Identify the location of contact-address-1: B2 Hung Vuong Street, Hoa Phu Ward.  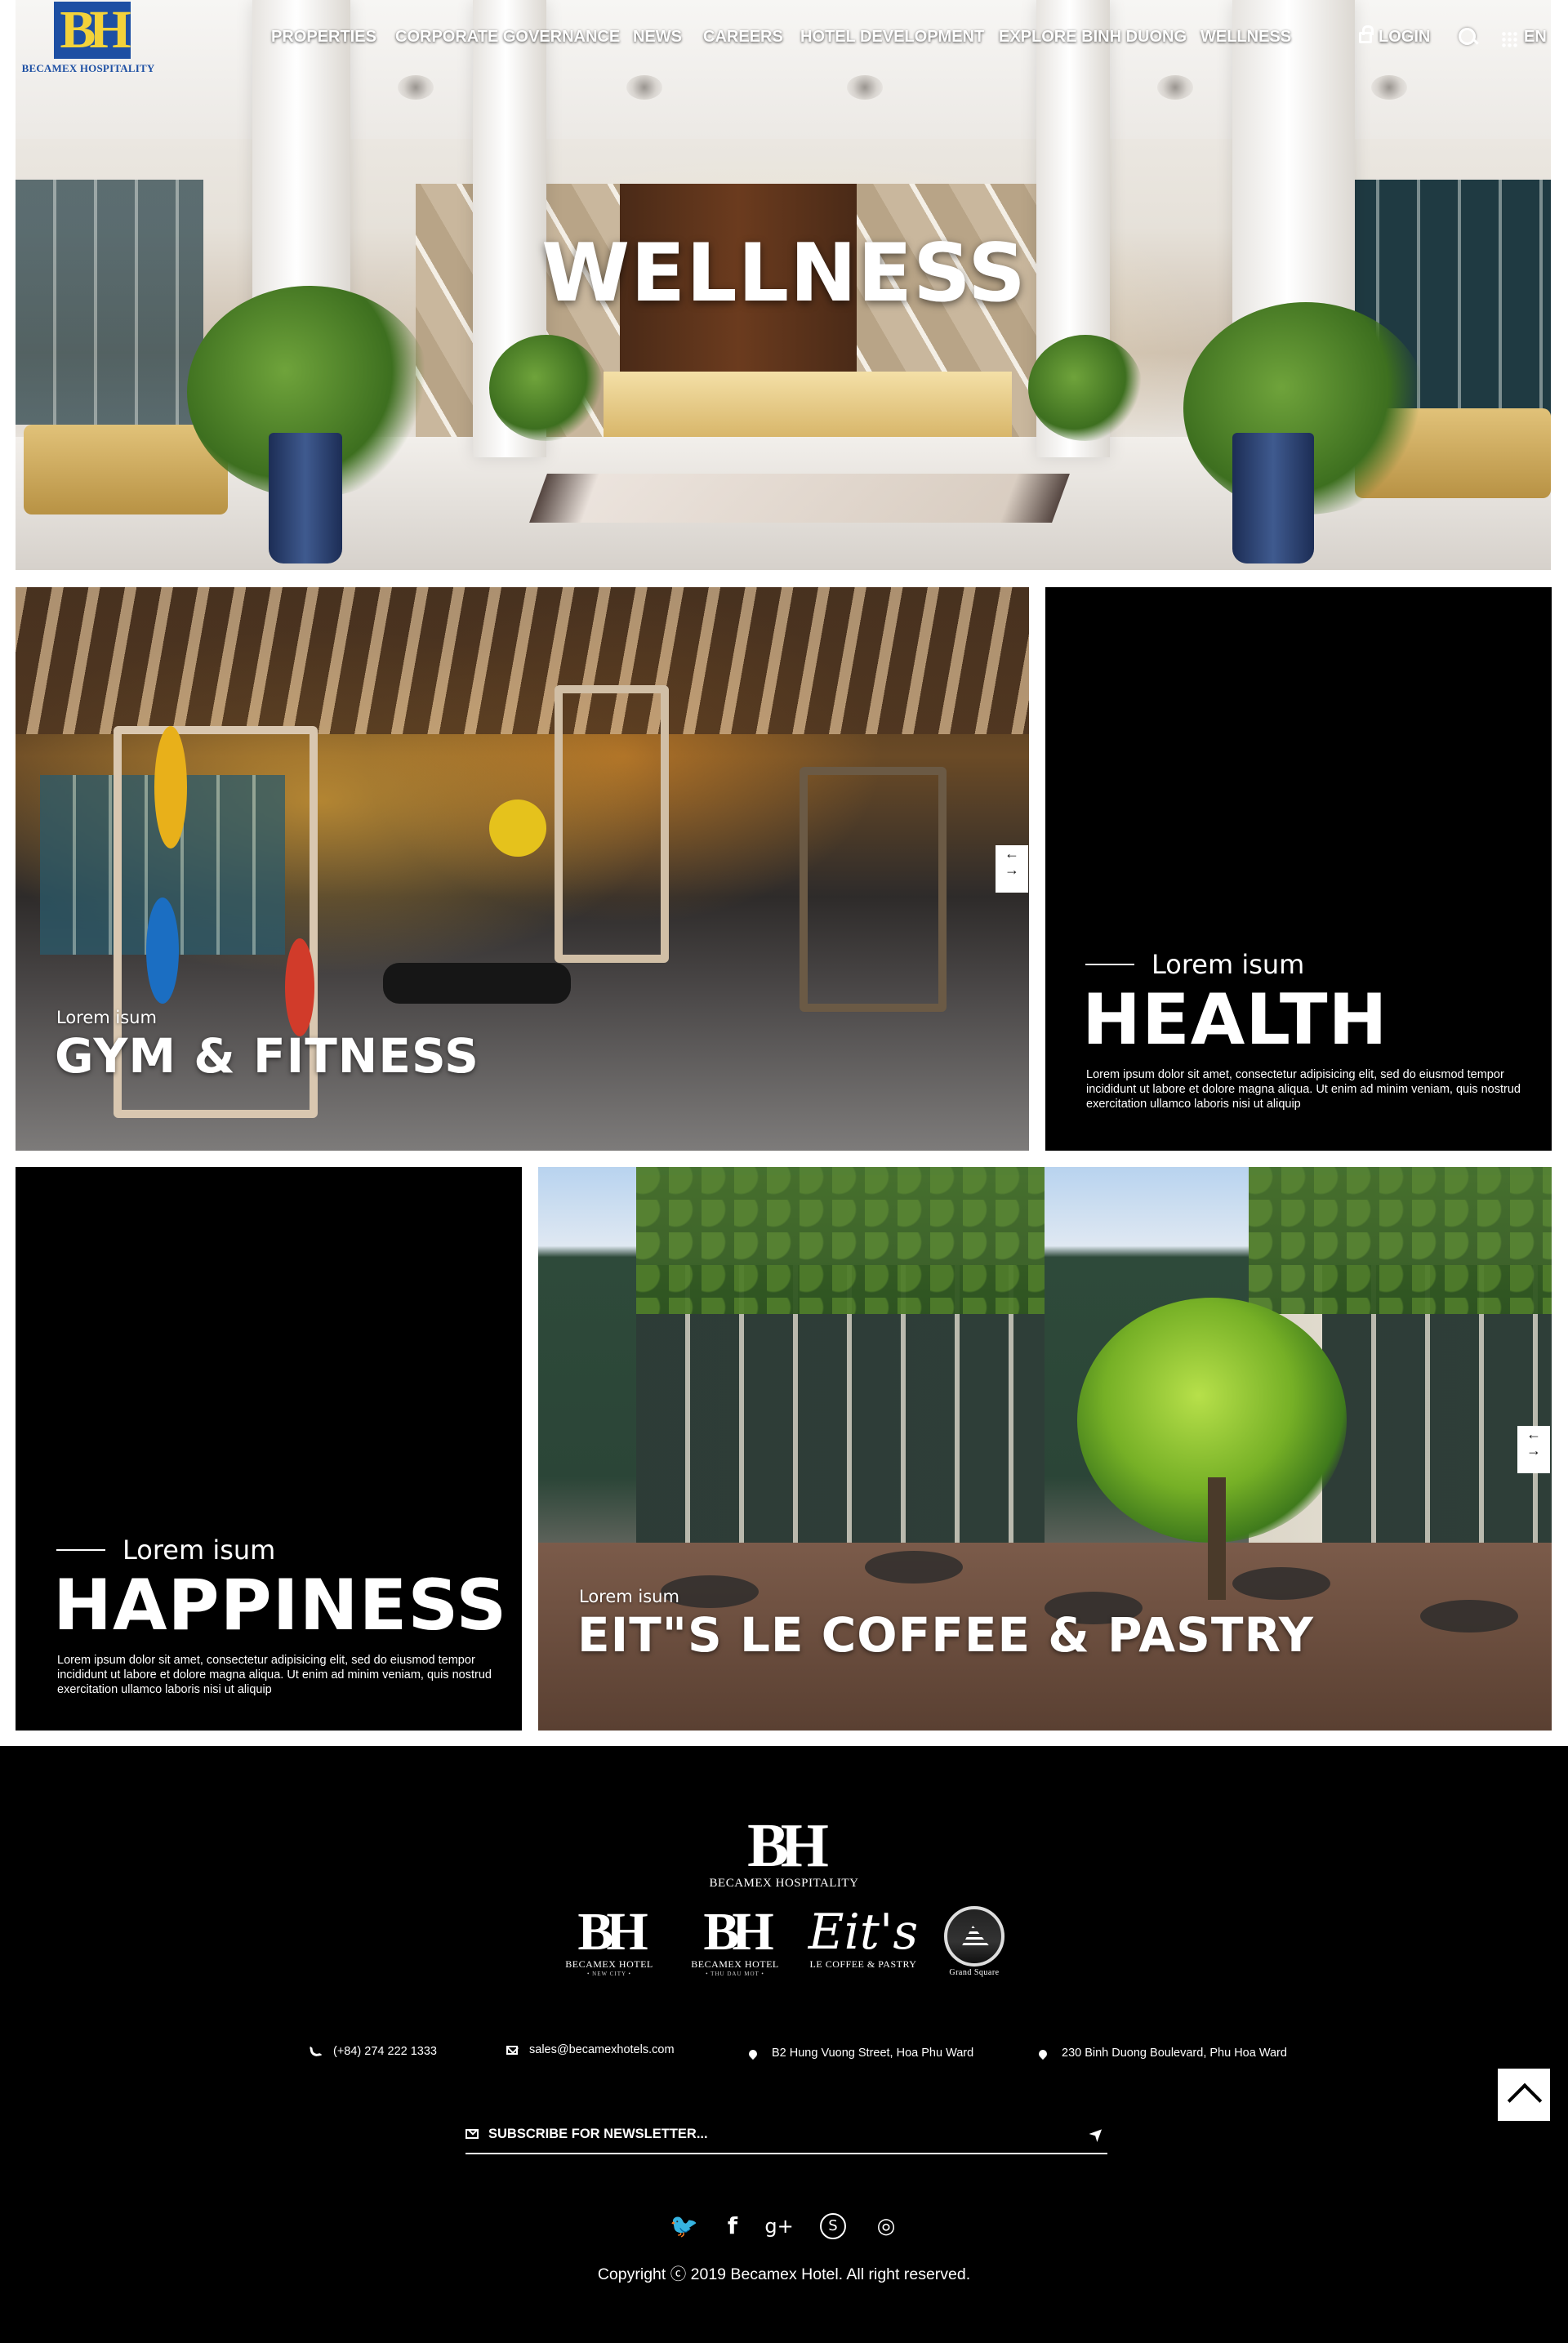
(860, 2053).